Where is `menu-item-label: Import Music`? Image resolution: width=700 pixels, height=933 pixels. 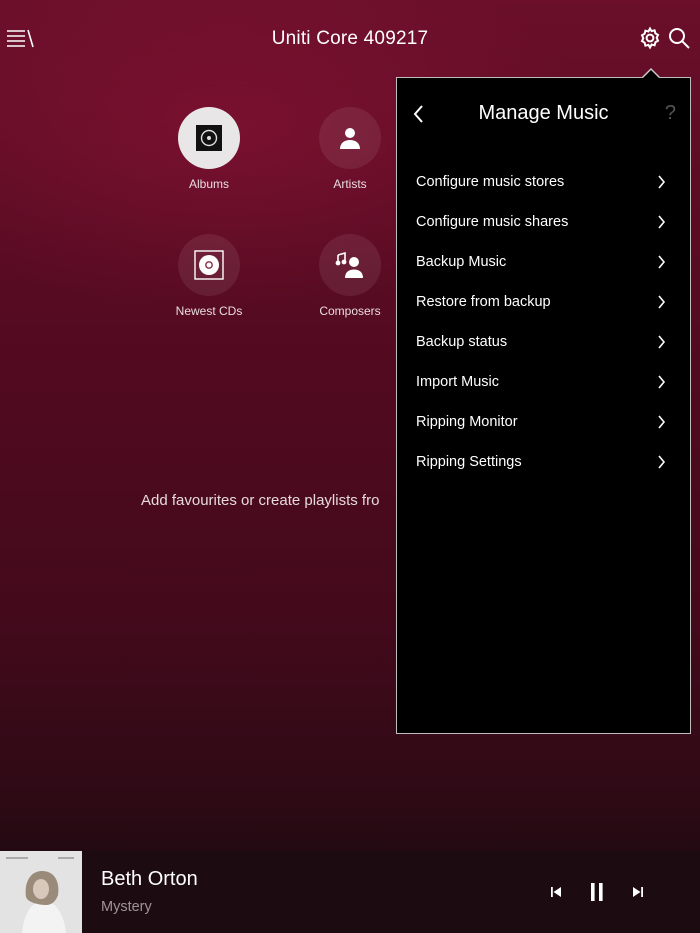
menu-item-label: Import Music is located at coordinates (457, 382).